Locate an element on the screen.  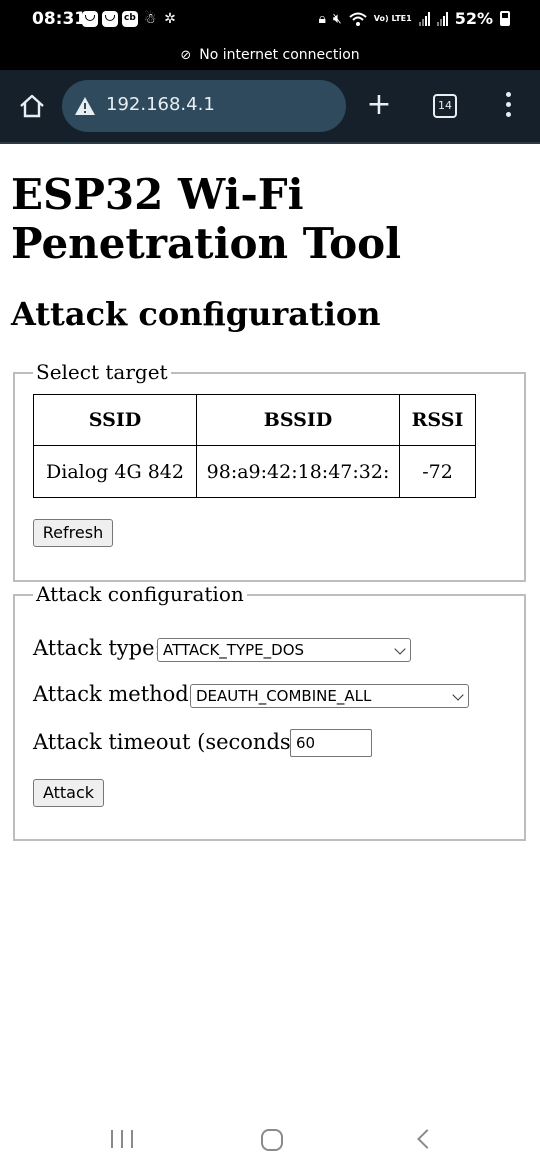
status-bar: 08:31 ☃ ✲ 🔒︎ 🔇︎ Vo) LTE1 52% is located at coordinates (270, 20).